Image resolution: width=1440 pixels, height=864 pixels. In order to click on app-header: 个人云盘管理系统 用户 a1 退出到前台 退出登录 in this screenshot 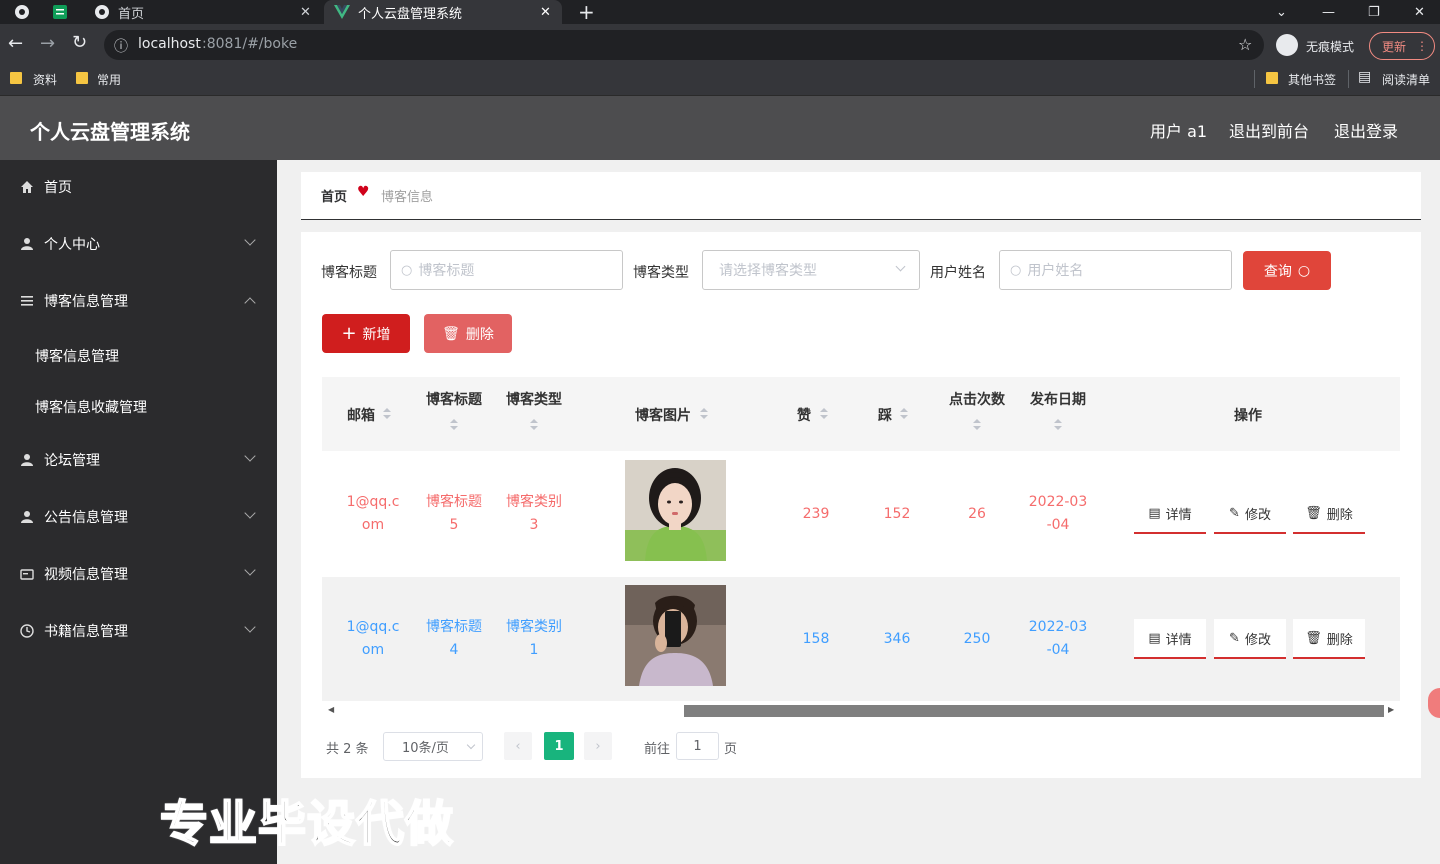, I will do `click(720, 128)`.